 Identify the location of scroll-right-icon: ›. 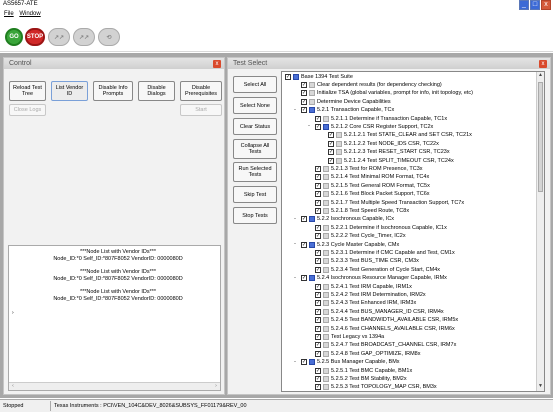
(216, 386).